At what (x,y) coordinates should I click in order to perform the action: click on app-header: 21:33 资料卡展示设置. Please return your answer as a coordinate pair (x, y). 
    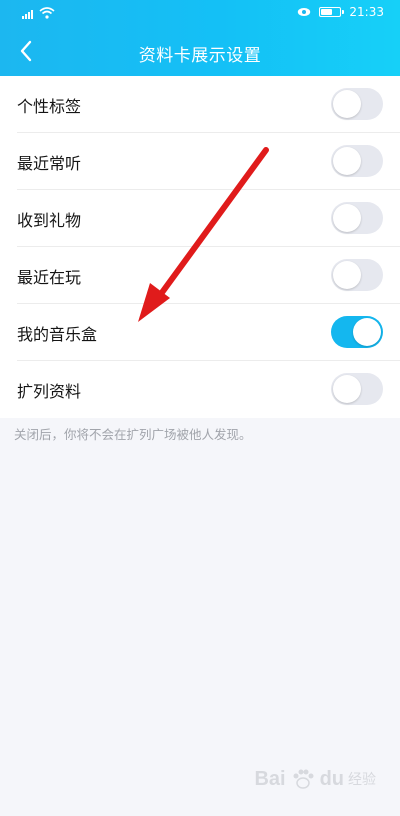
    Looking at the image, I should click on (200, 38).